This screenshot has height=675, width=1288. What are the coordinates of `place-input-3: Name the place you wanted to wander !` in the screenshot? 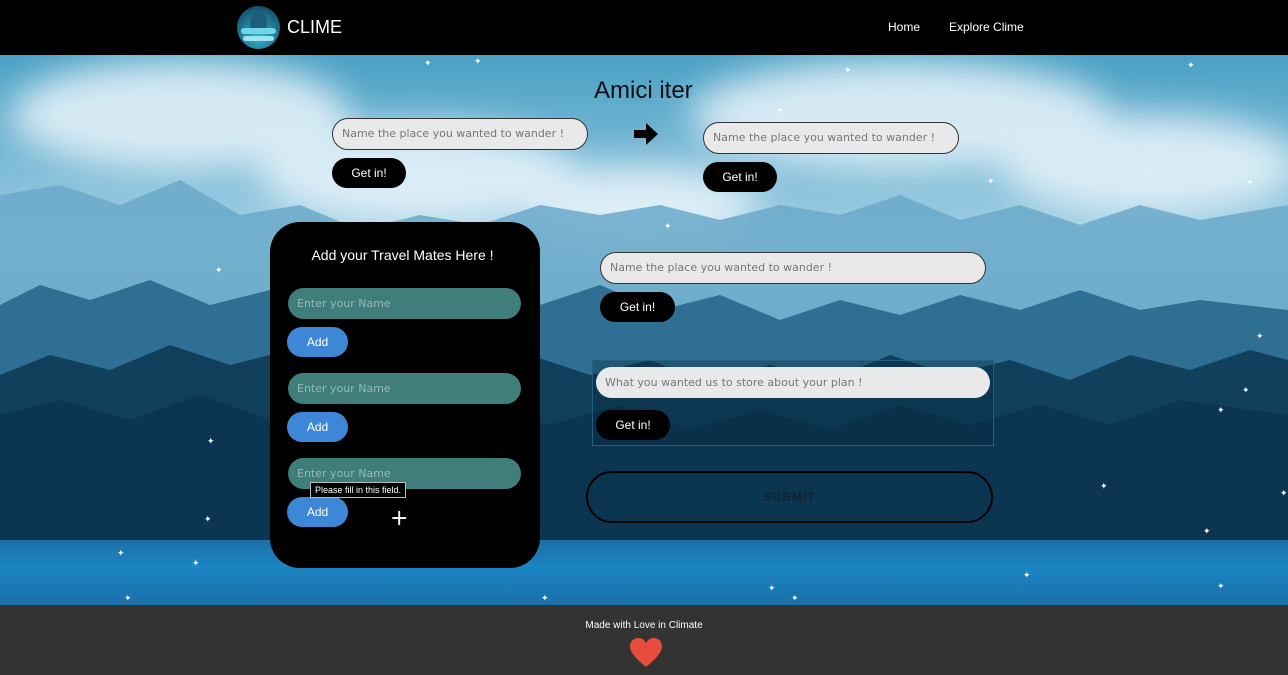 It's located at (793, 268).